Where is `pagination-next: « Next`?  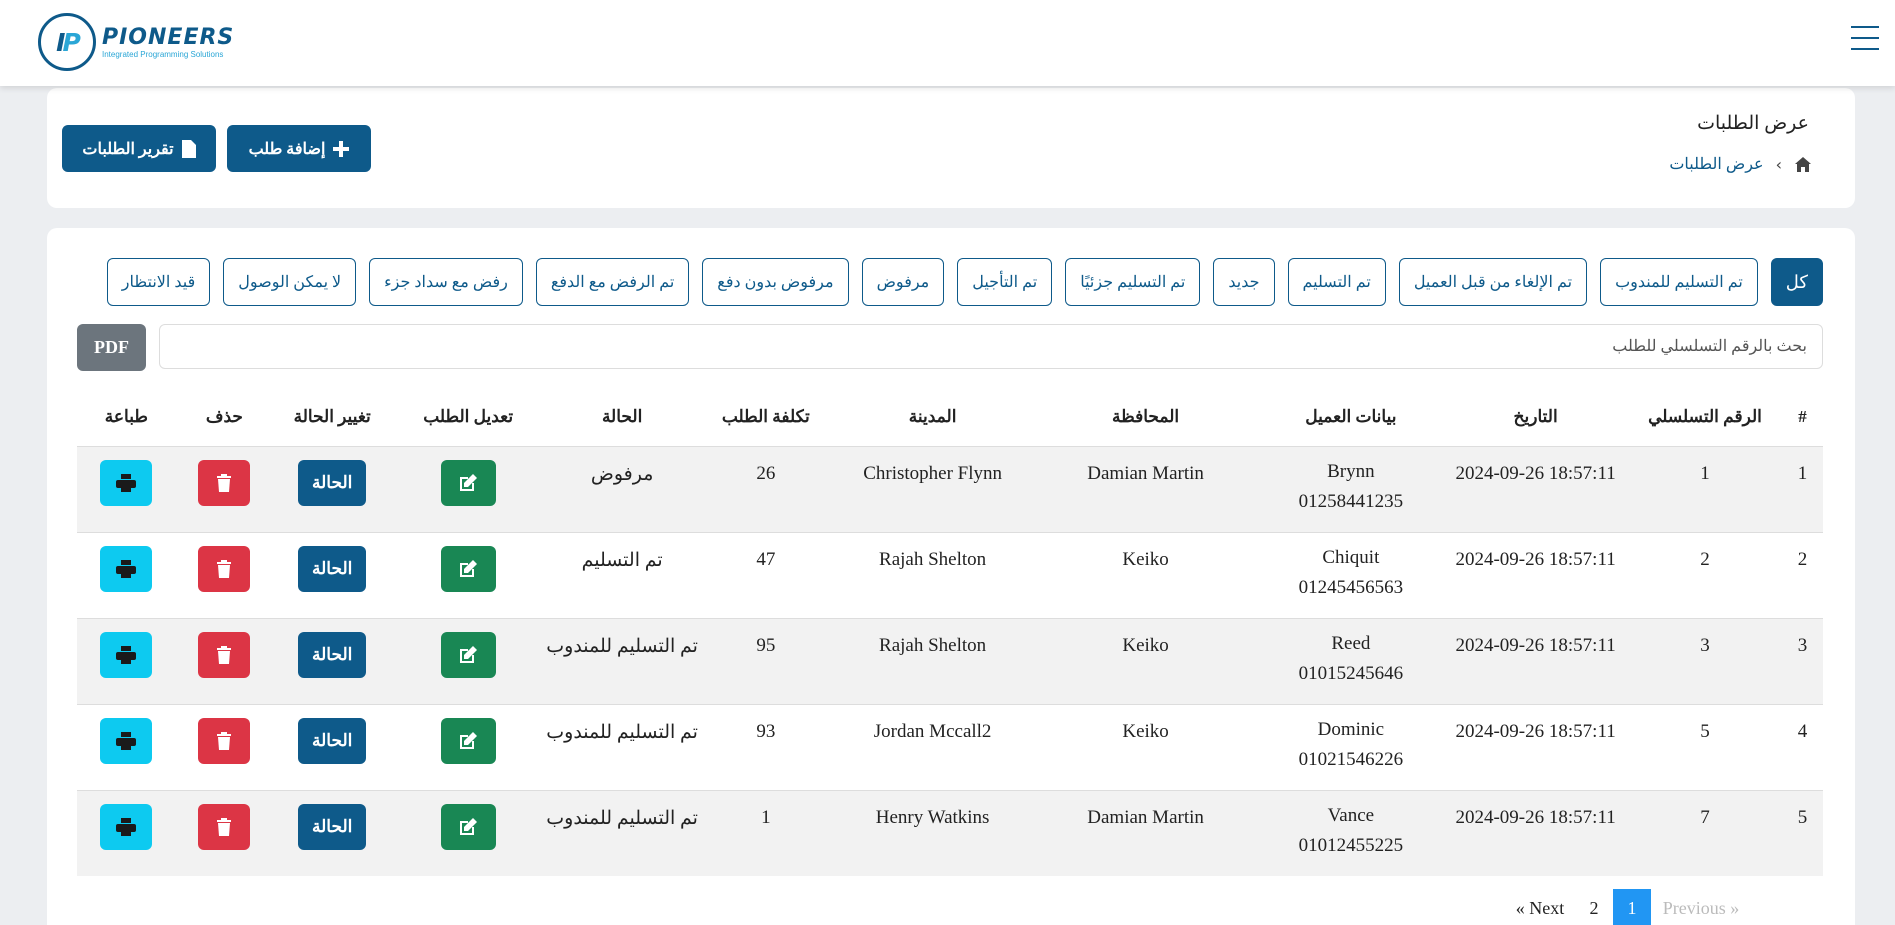 pagination-next: « Next is located at coordinates (1540, 907).